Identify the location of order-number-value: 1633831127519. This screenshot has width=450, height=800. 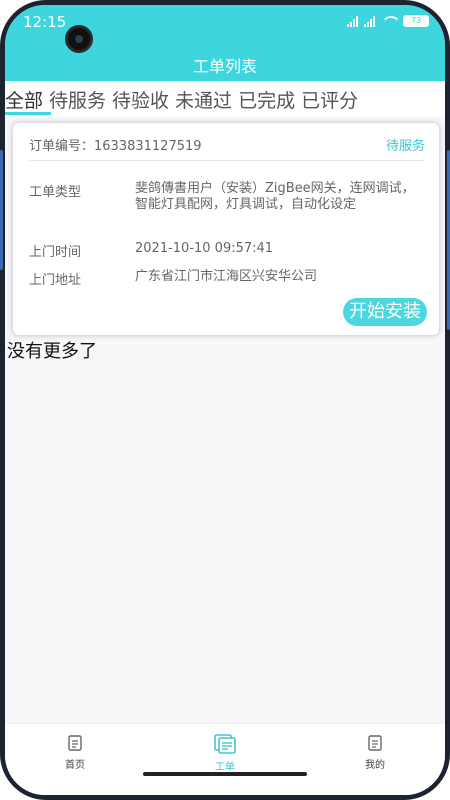
(148, 146).